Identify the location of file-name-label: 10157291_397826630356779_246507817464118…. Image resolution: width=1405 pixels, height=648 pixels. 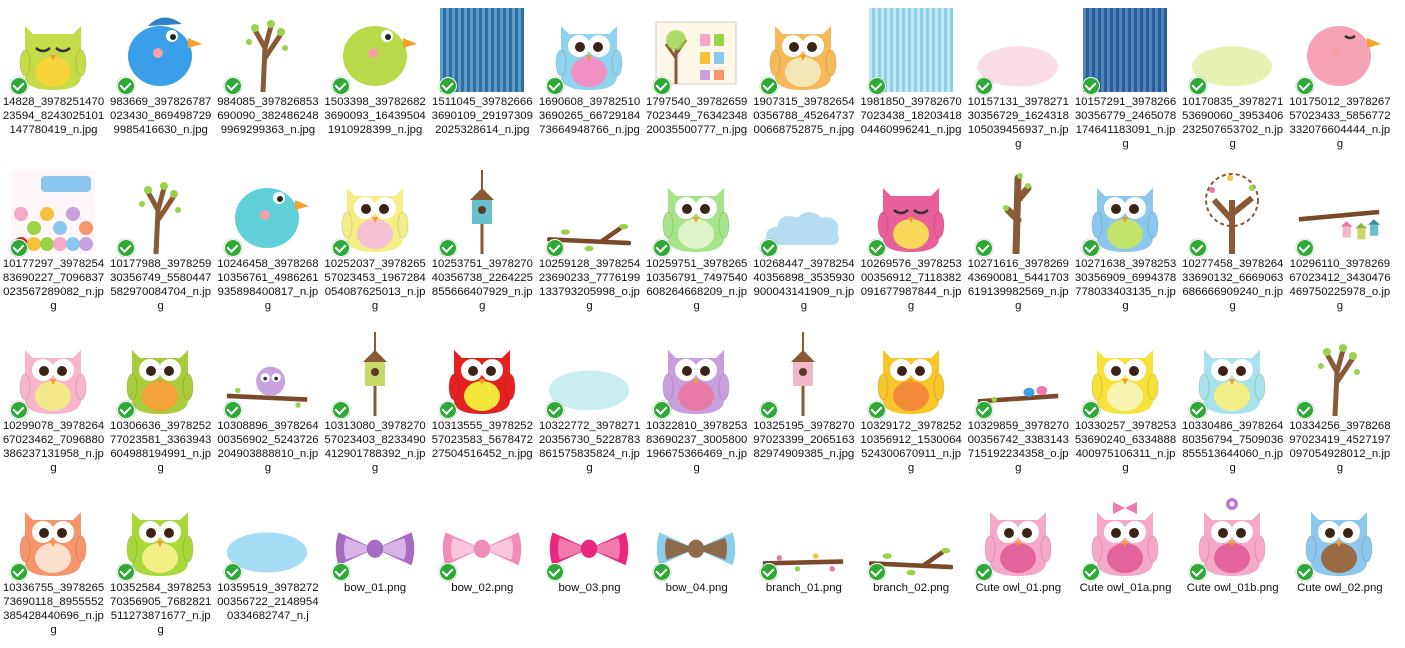
(1125, 123).